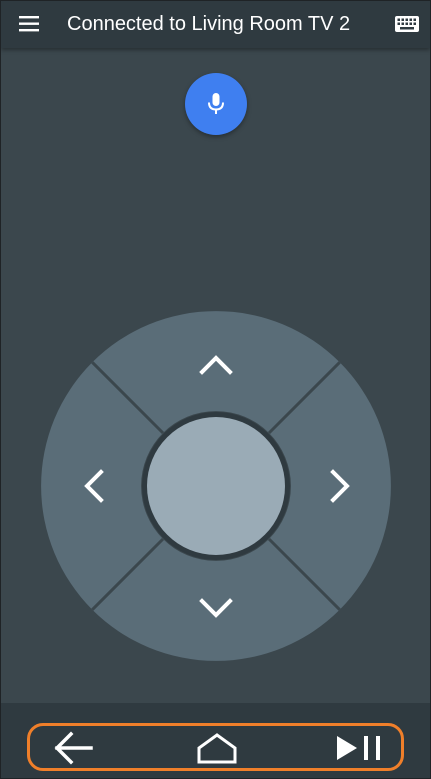  I want to click on voice-search-button, so click(216, 104).